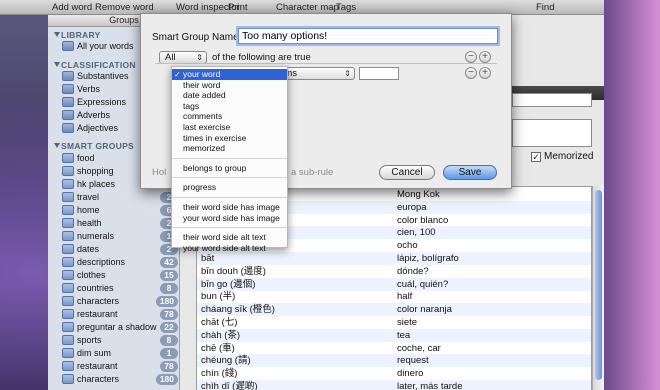 Image resolution: width=660 pixels, height=390 pixels. Describe the element at coordinates (229, 248) in the screenshot. I see `menu-item: your word side alt text` at that location.